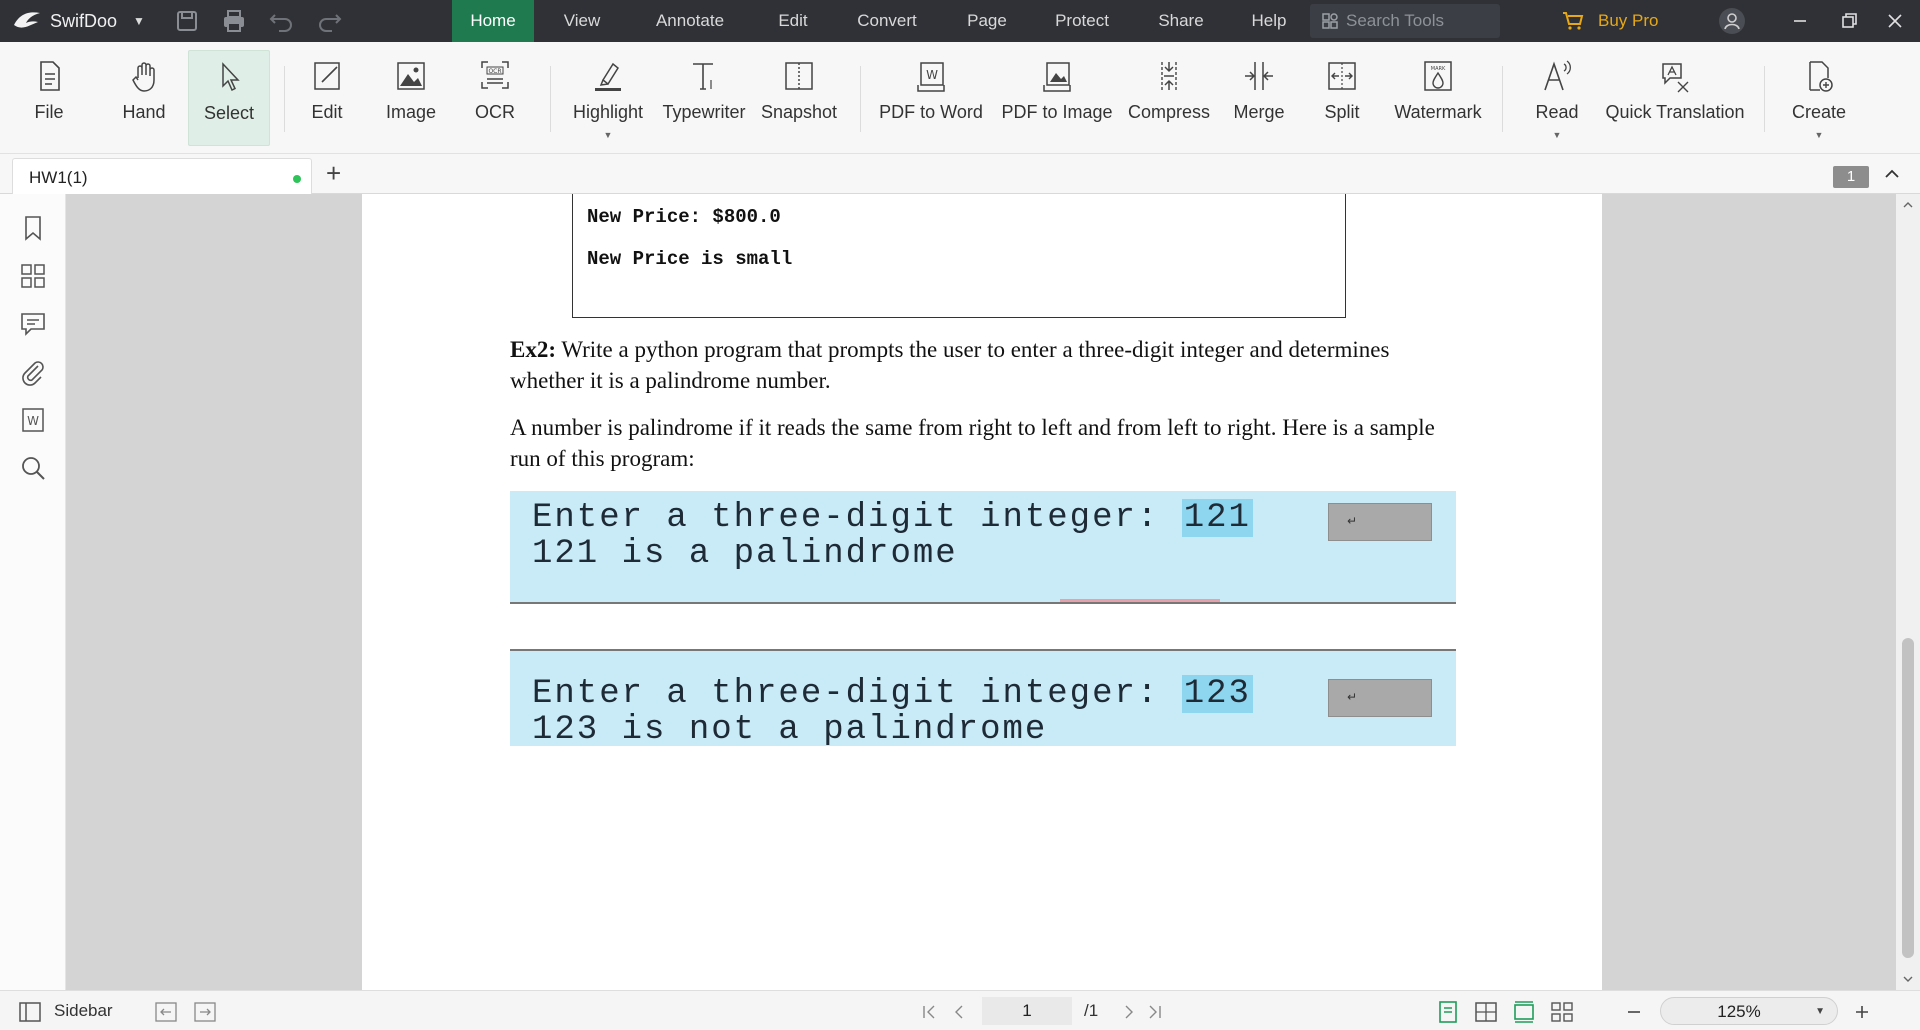  What do you see at coordinates (30, 1012) in the screenshot?
I see `sidebar-toggle-icon` at bounding box center [30, 1012].